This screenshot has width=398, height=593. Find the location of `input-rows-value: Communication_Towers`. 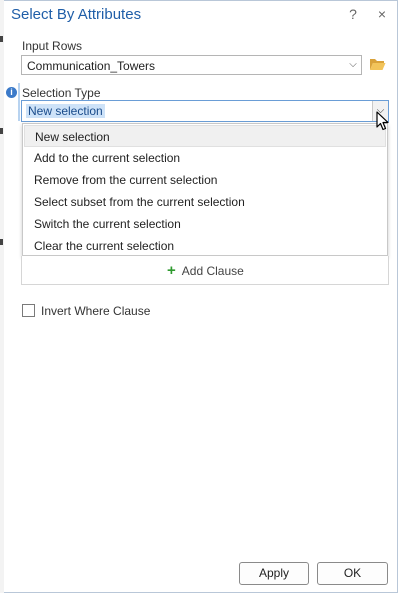

input-rows-value: Communication_Towers is located at coordinates (91, 66).